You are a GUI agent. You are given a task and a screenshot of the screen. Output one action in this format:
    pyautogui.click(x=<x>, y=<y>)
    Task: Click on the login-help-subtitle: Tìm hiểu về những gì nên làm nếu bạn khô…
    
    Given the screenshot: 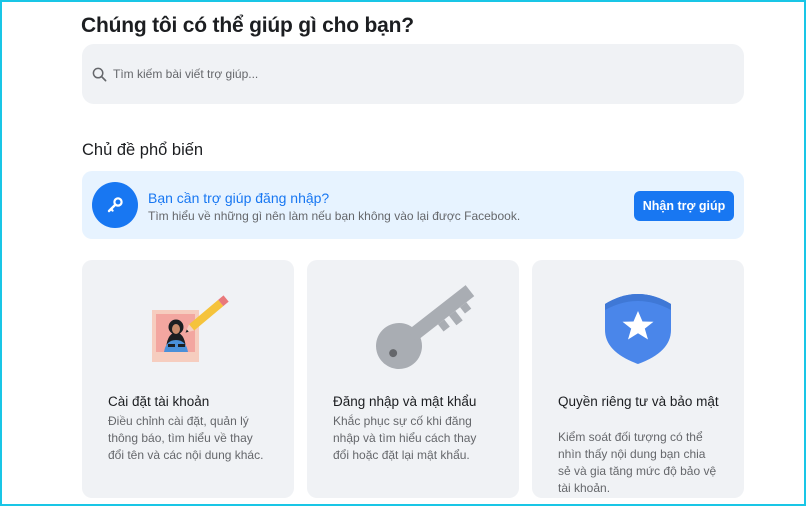 What is the action you would take?
    pyautogui.click(x=334, y=216)
    